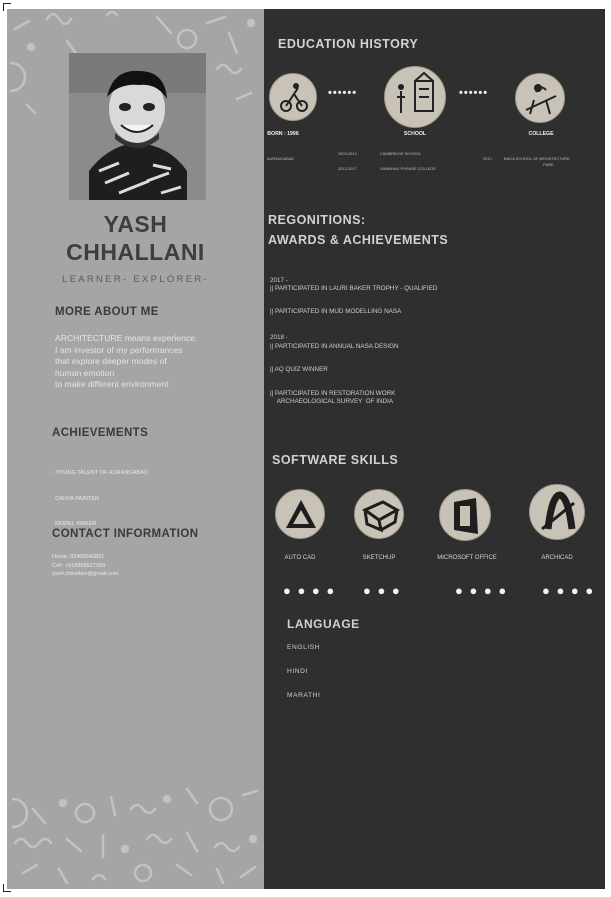 This screenshot has width=611, height=897. I want to click on college-name-1: BNCA SCHOOL OF ARCHITECTURE, so click(537, 158).